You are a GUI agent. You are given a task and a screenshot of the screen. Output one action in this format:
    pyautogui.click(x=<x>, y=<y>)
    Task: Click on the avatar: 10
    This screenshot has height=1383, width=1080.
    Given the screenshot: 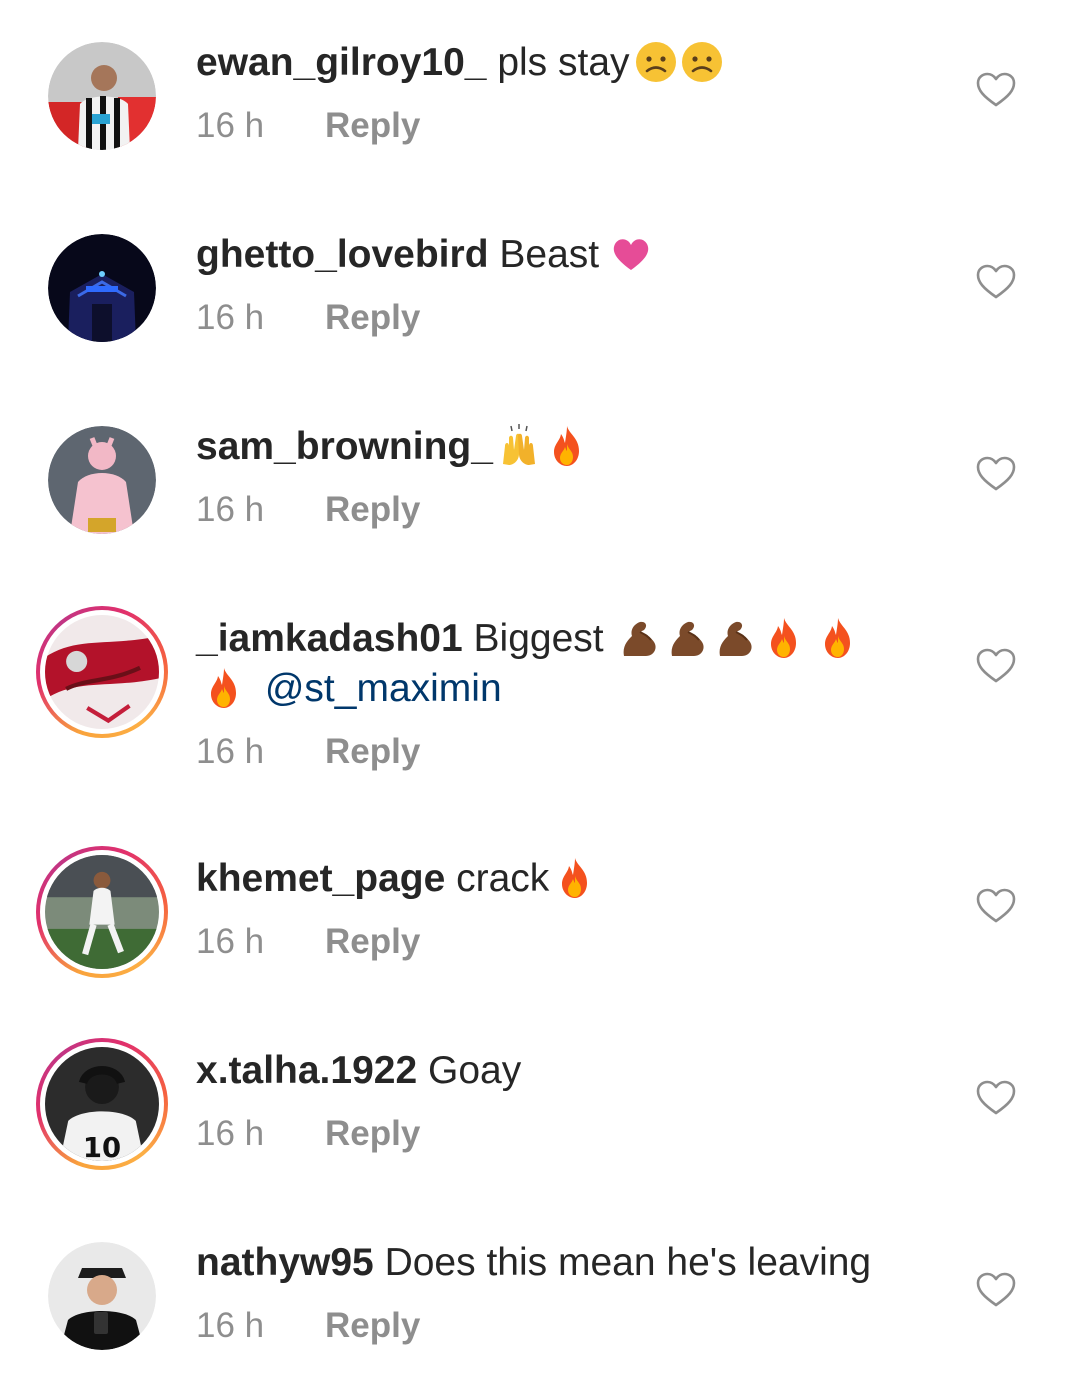 What is the action you would take?
    pyautogui.click(x=102, y=1104)
    